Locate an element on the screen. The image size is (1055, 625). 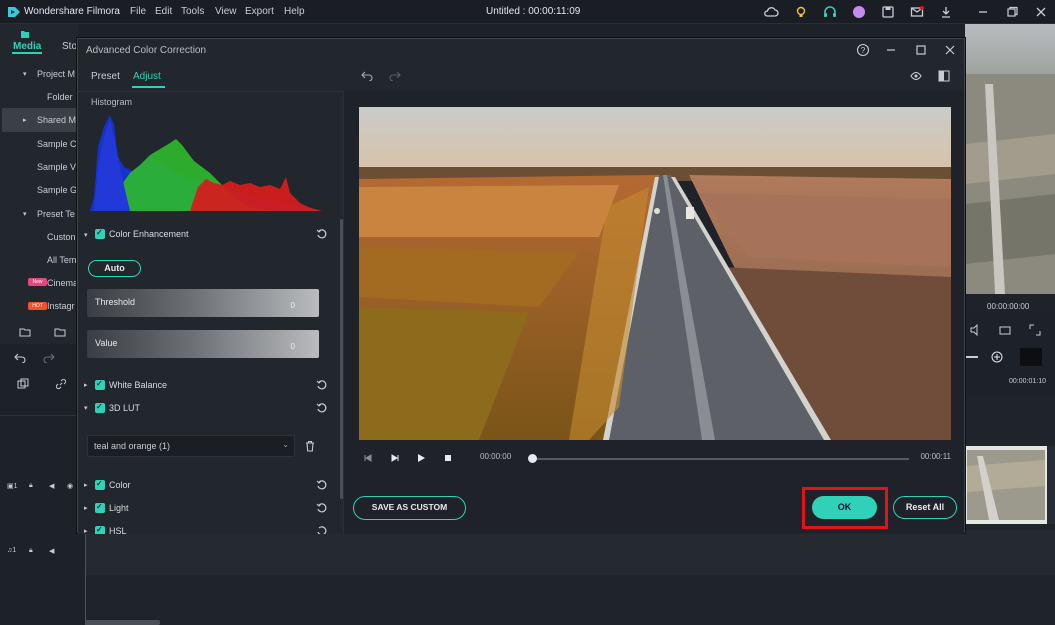
mail-icon is located at coordinates (917, 12).